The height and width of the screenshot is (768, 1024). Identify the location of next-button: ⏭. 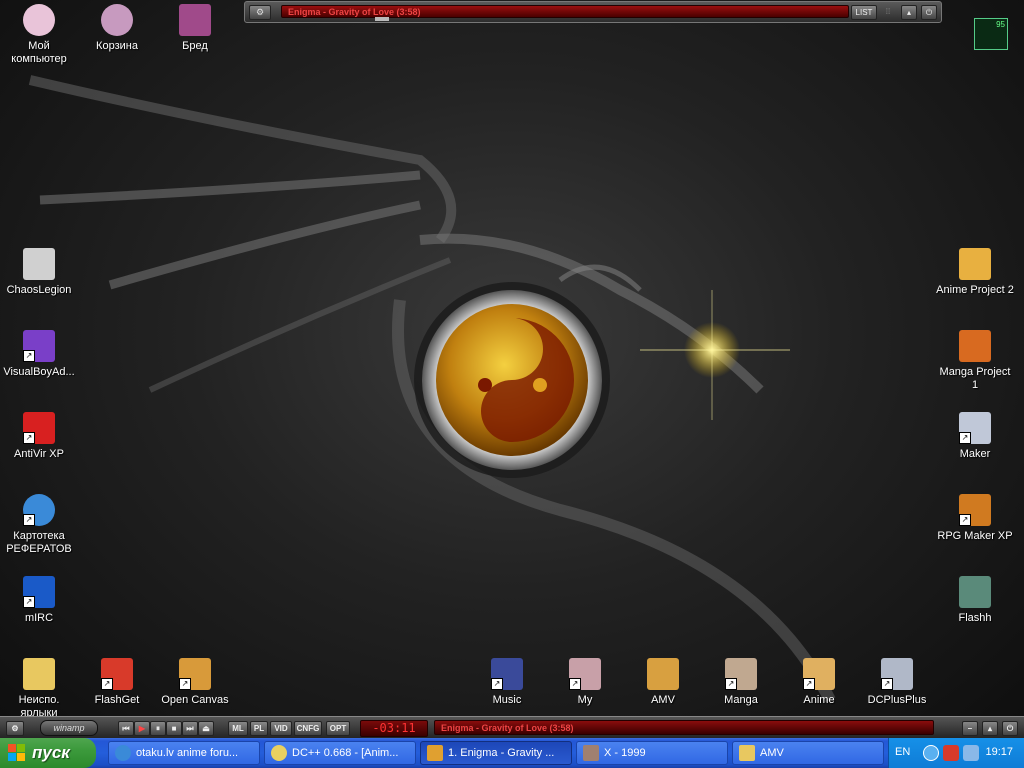
(190, 728).